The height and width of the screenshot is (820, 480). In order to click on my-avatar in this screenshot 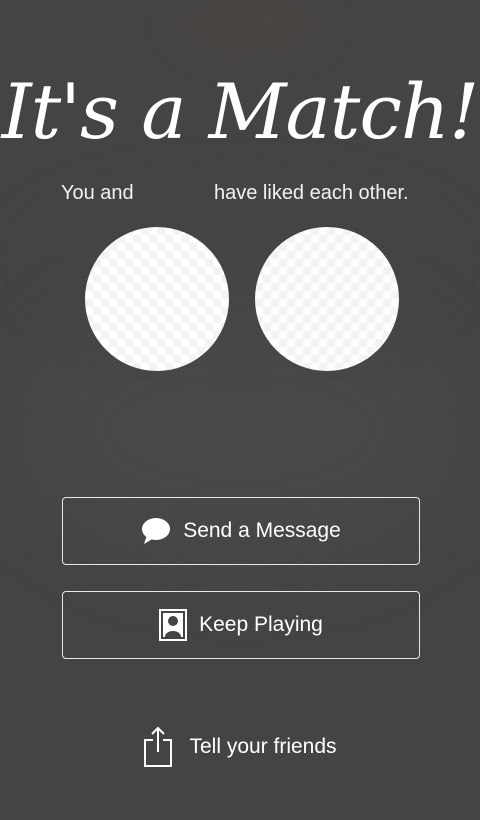, I will do `click(157, 299)`.